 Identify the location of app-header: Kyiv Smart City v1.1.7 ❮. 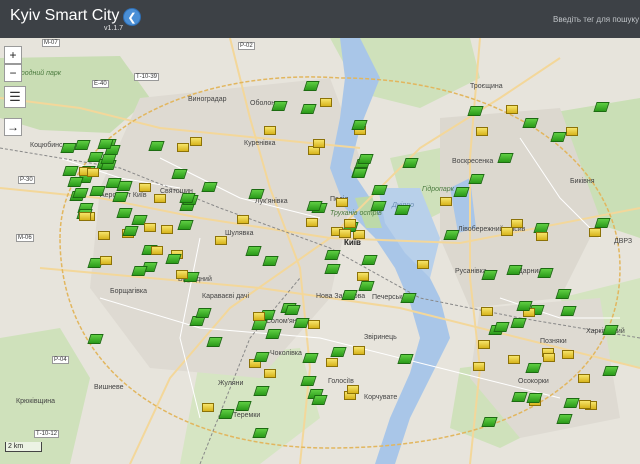
(320, 19).